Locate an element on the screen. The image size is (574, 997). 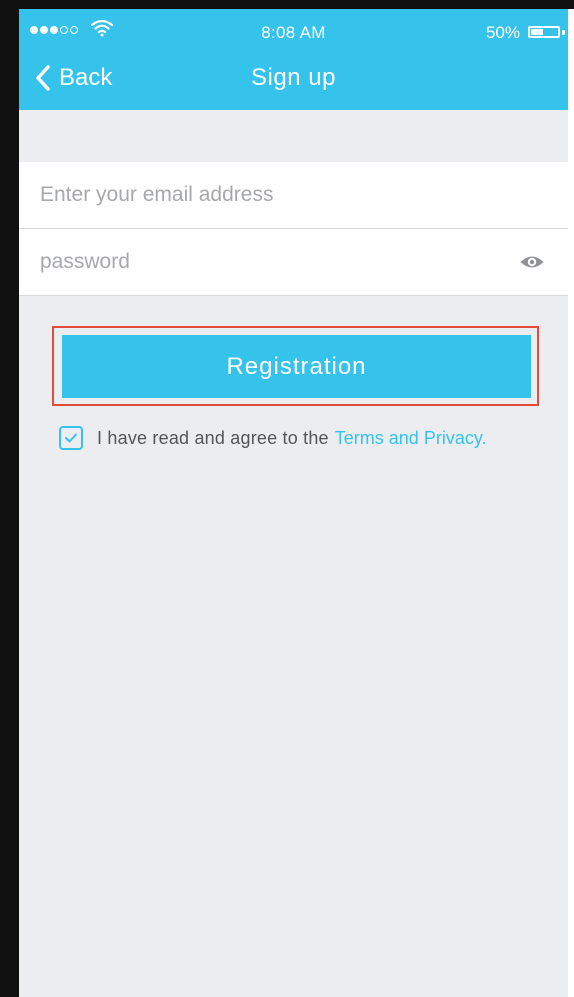
signup-form is located at coordinates (293, 228).